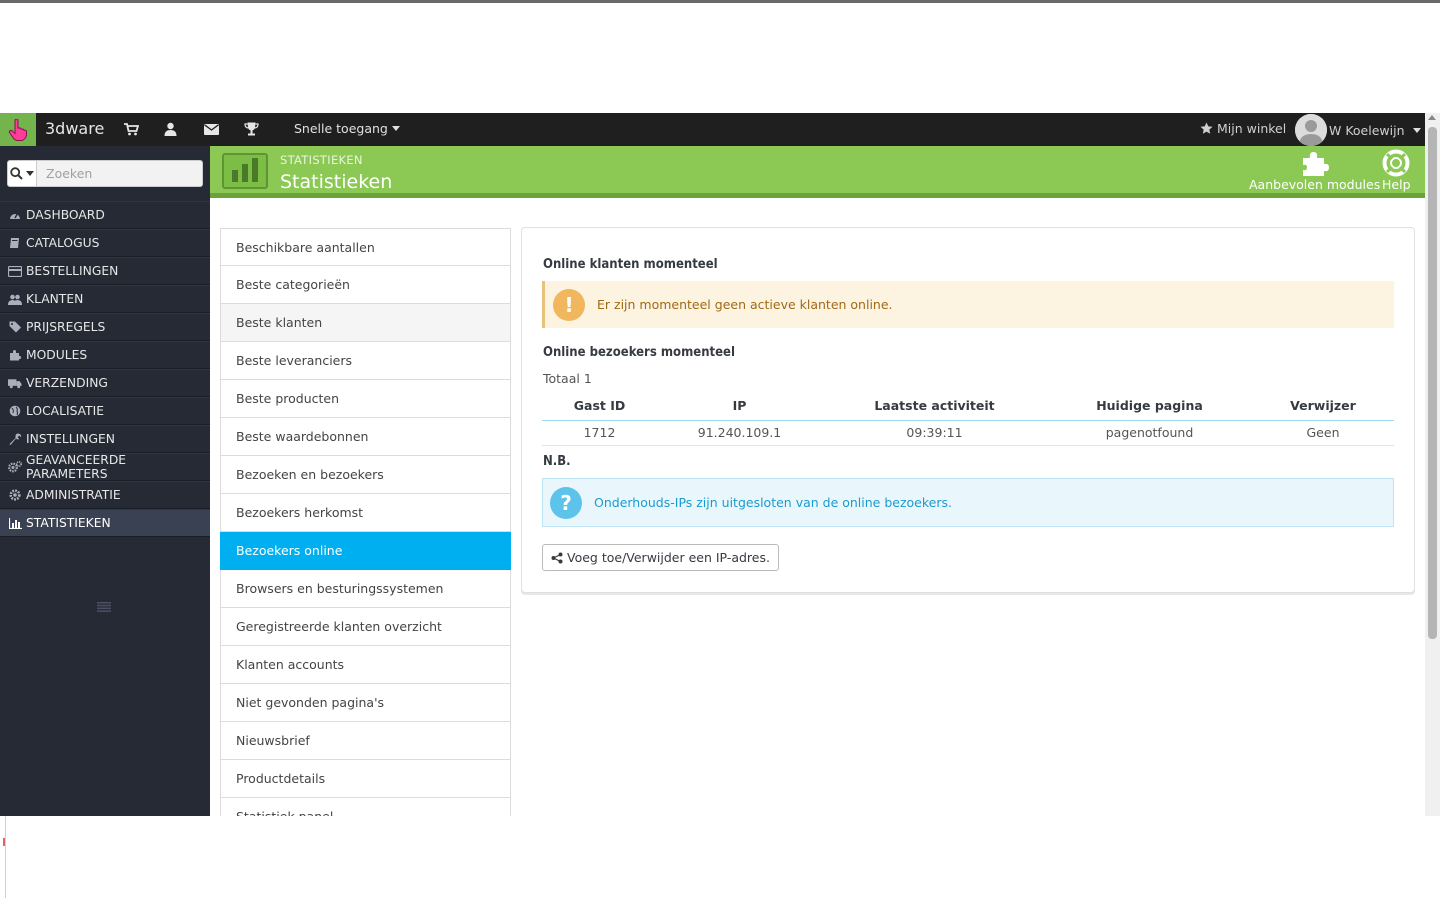  I want to click on column-header: Verwijzer, so click(1323, 406).